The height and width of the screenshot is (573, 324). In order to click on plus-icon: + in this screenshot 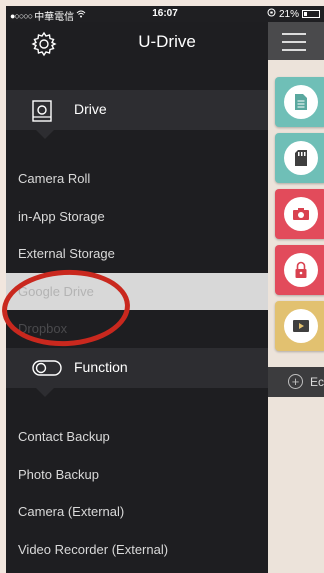, I will do `click(295, 381)`.